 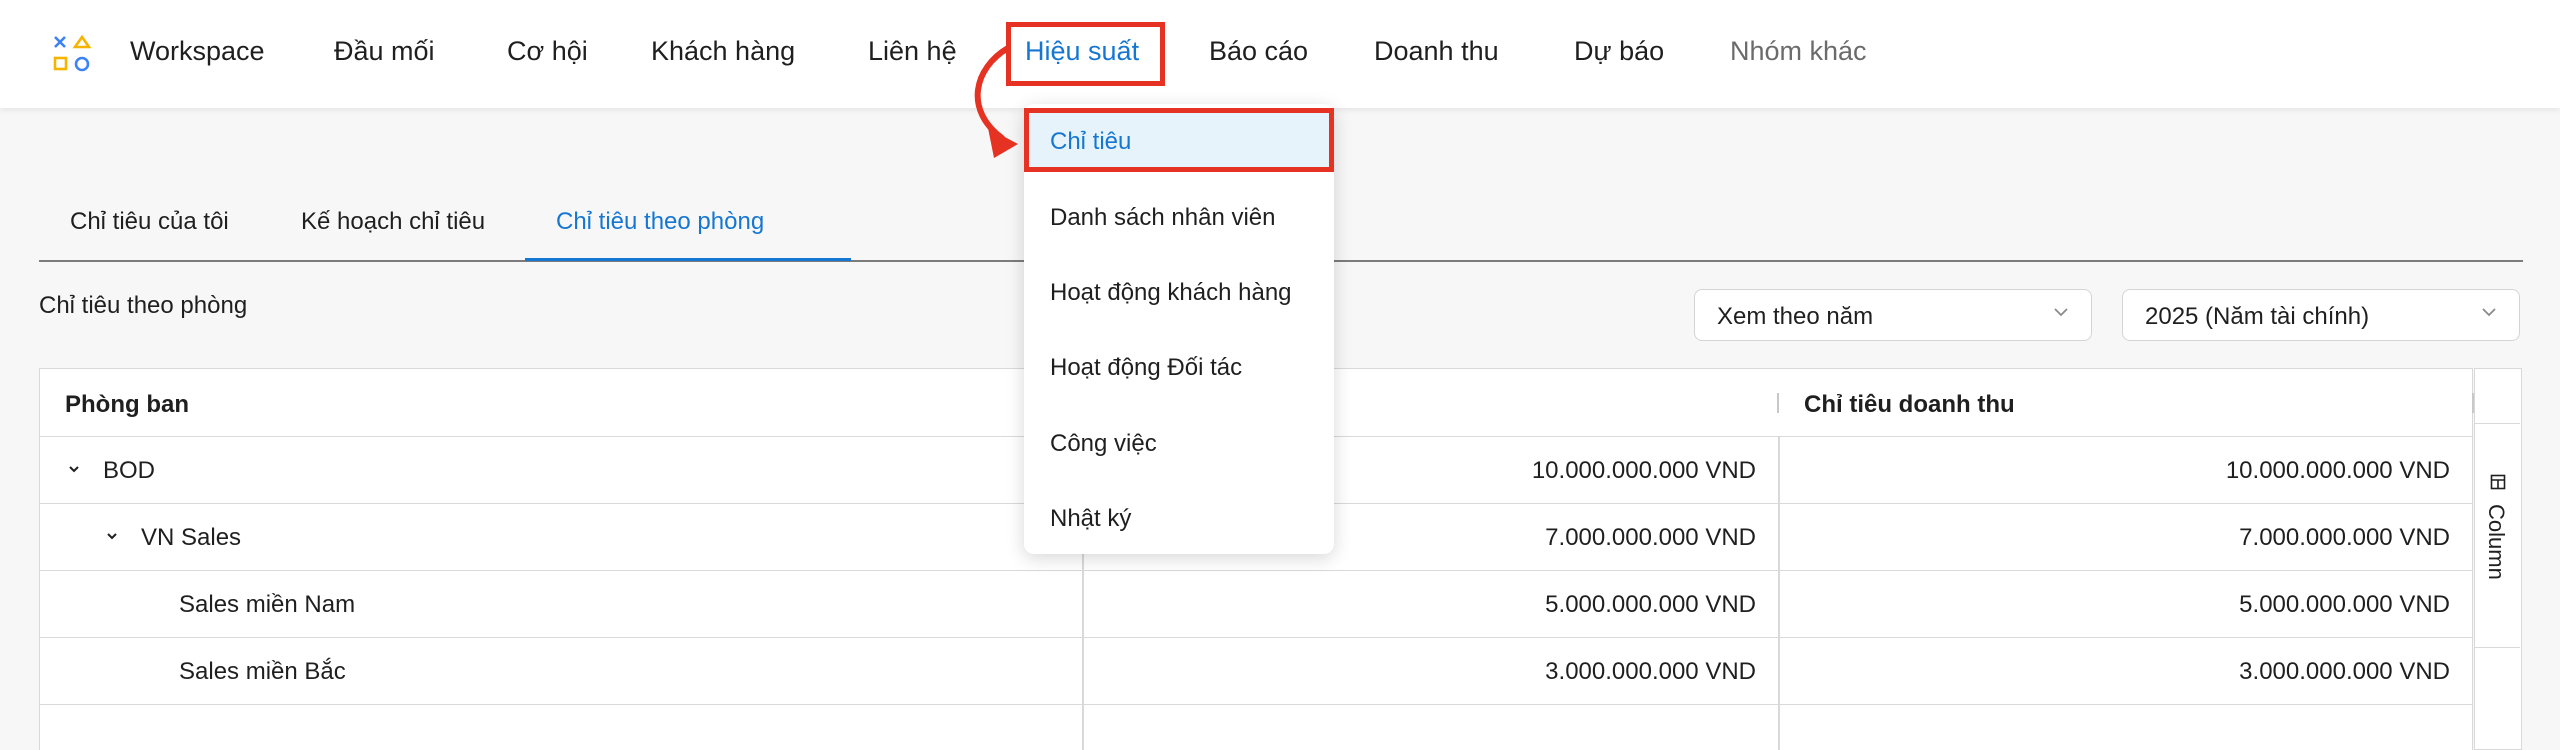 I want to click on row-revenue-value: 7.000.000.000 VND, so click(x=2344, y=537).